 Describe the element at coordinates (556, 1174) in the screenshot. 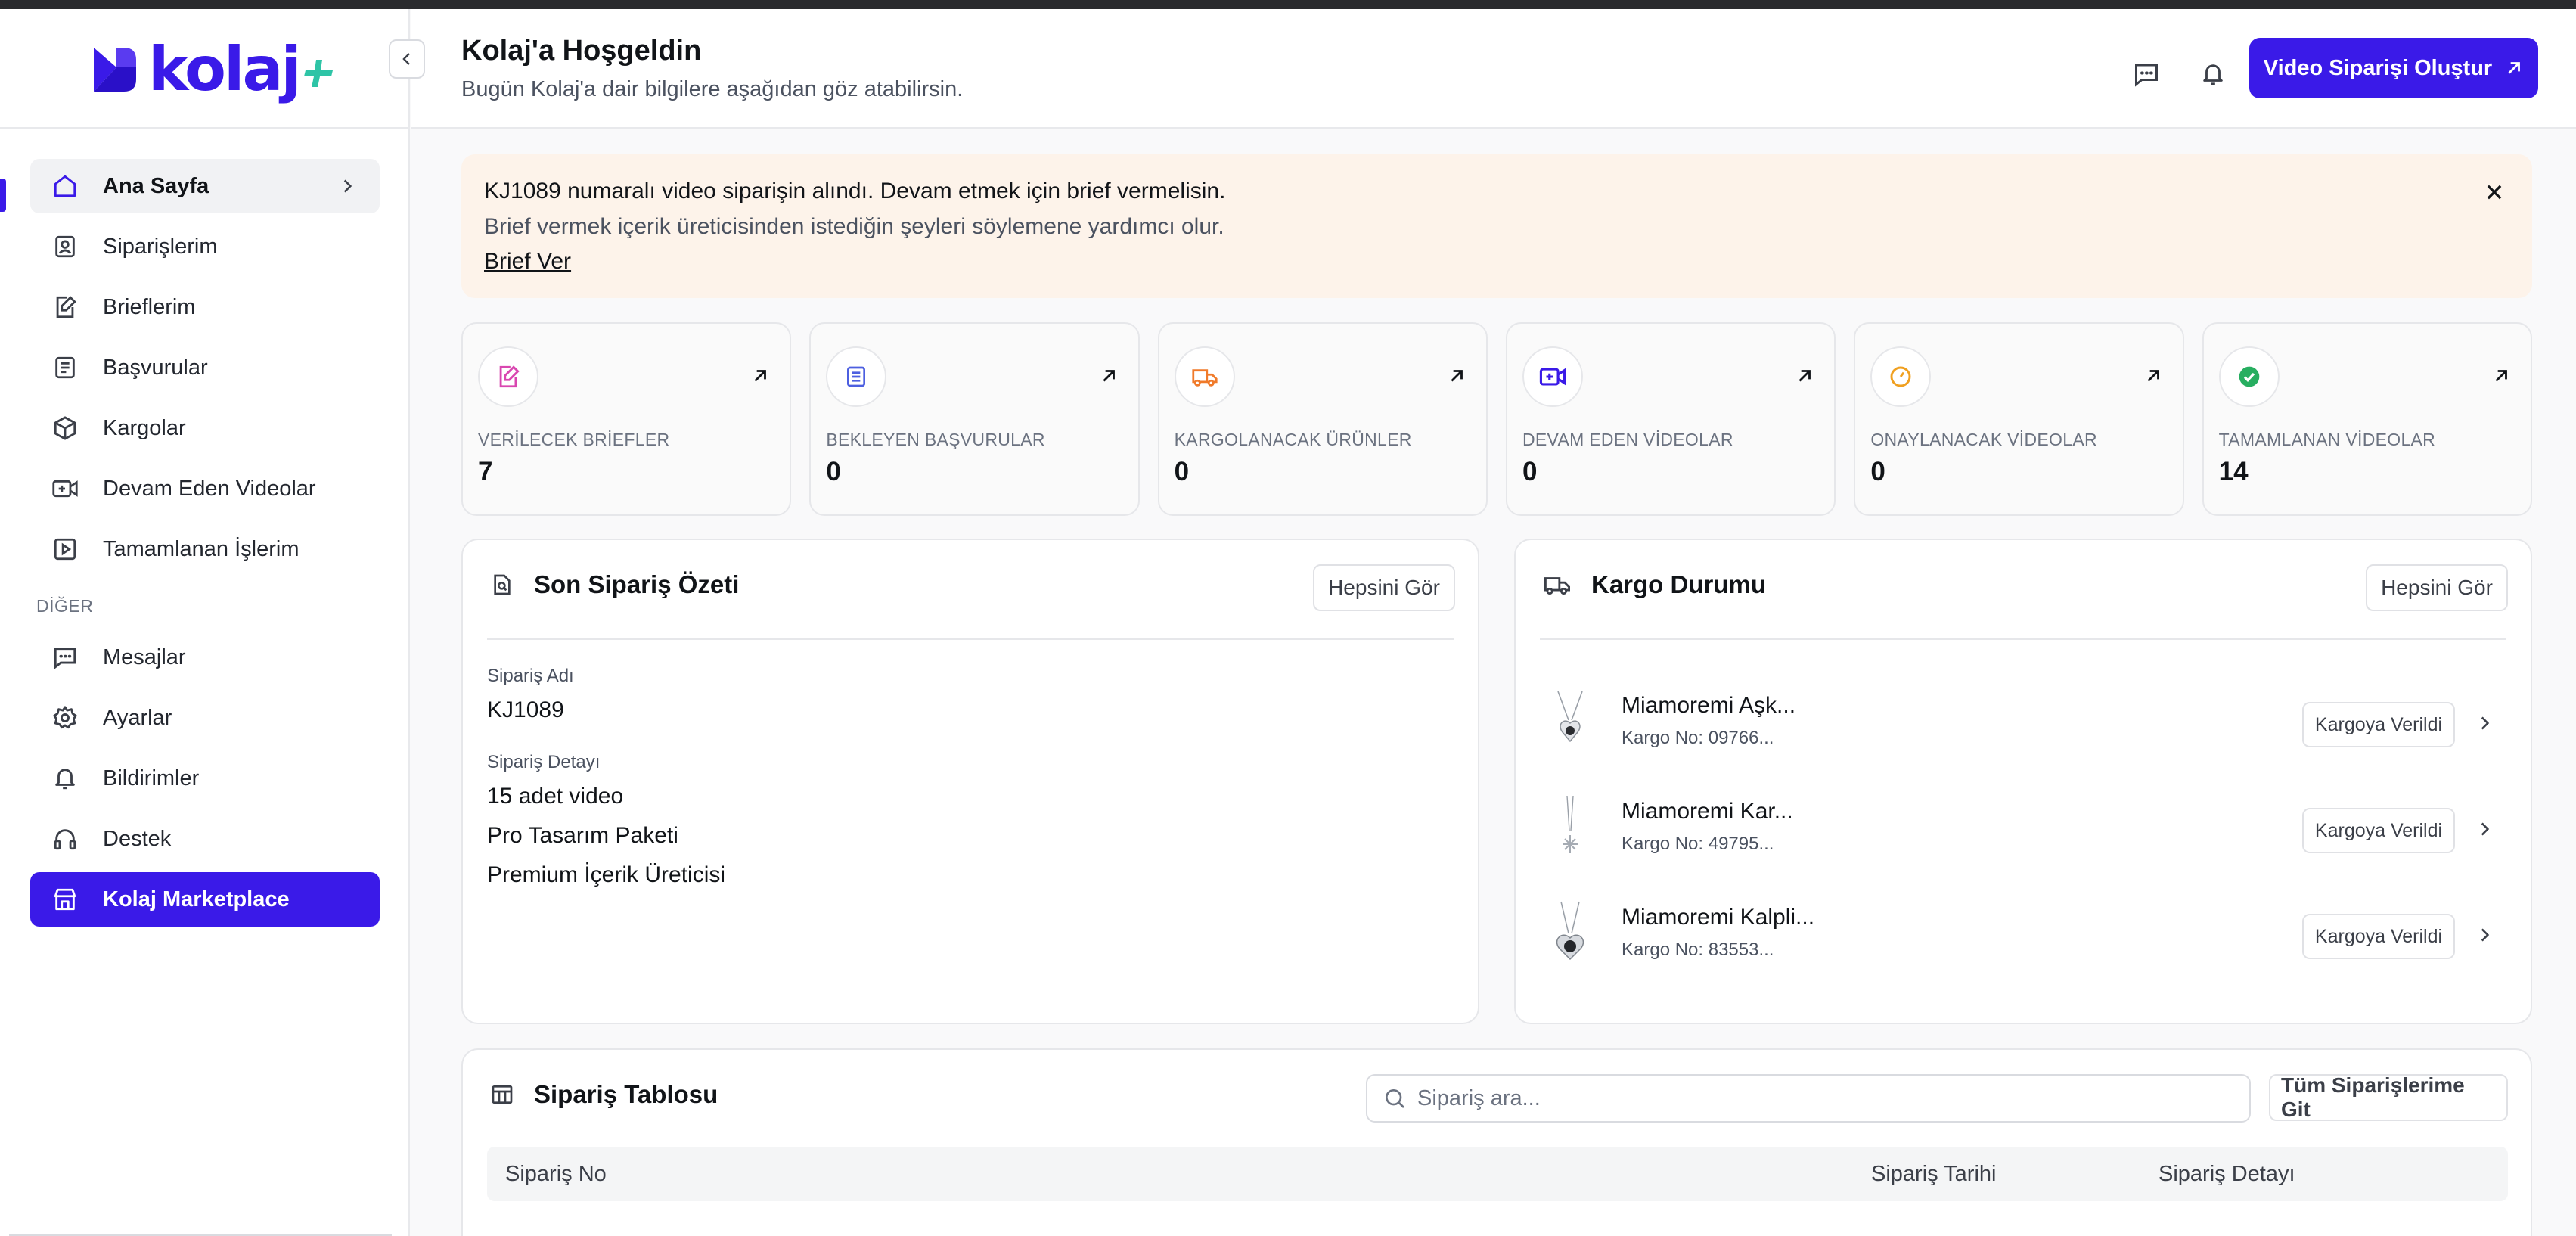

I see `column-header-siparis-no: Sipariş No` at that location.